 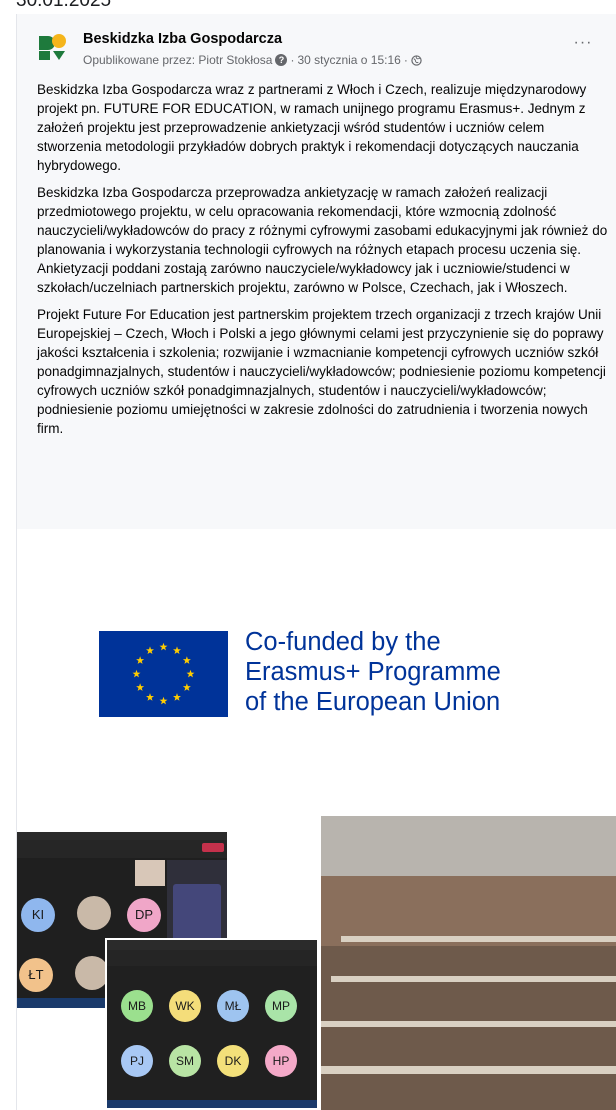 What do you see at coordinates (416, 60) in the screenshot?
I see `globe-icon` at bounding box center [416, 60].